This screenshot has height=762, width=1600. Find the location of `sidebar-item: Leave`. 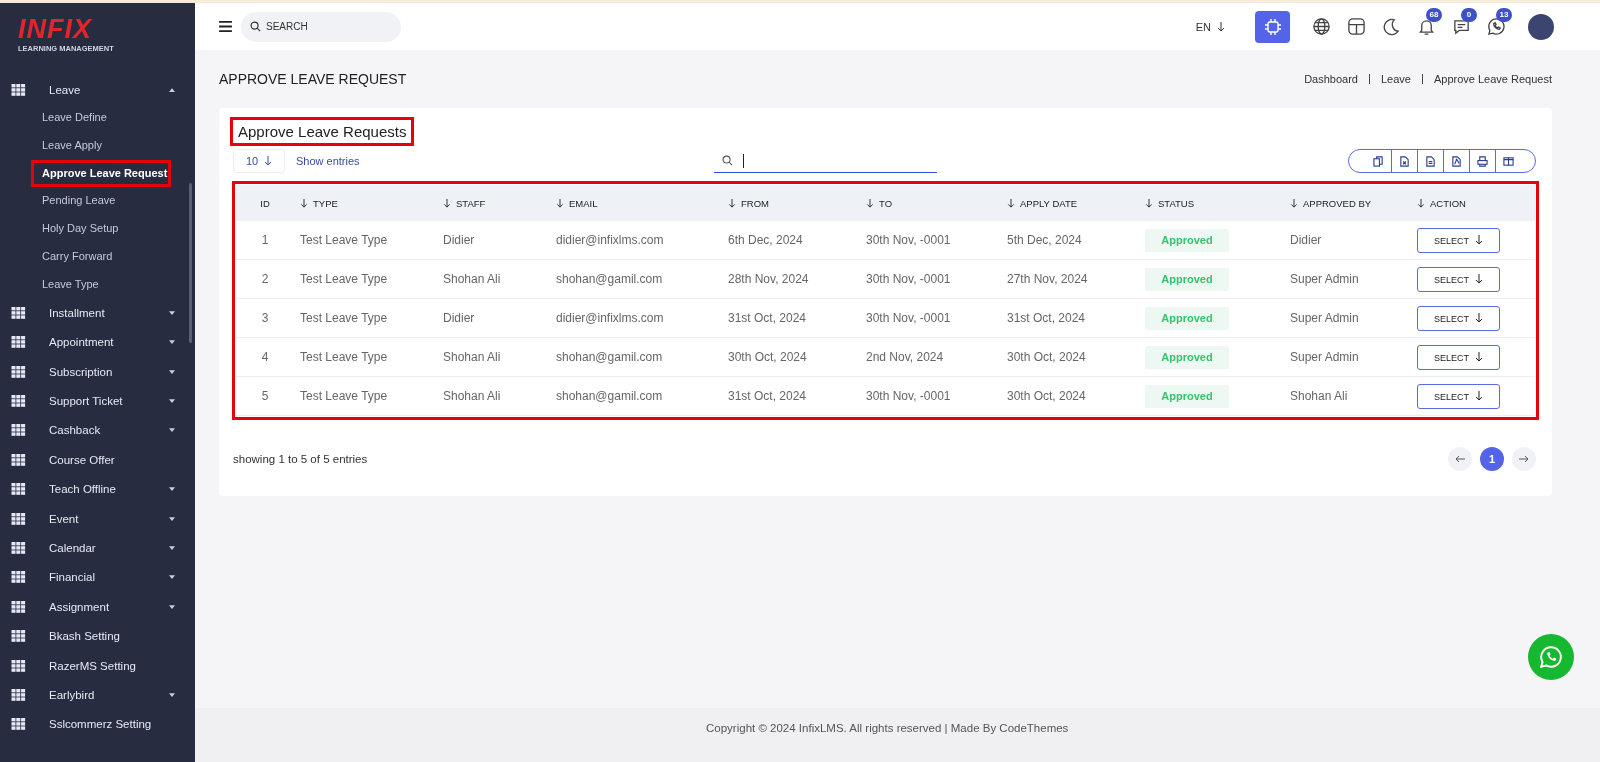

sidebar-item: Leave is located at coordinates (97, 90).